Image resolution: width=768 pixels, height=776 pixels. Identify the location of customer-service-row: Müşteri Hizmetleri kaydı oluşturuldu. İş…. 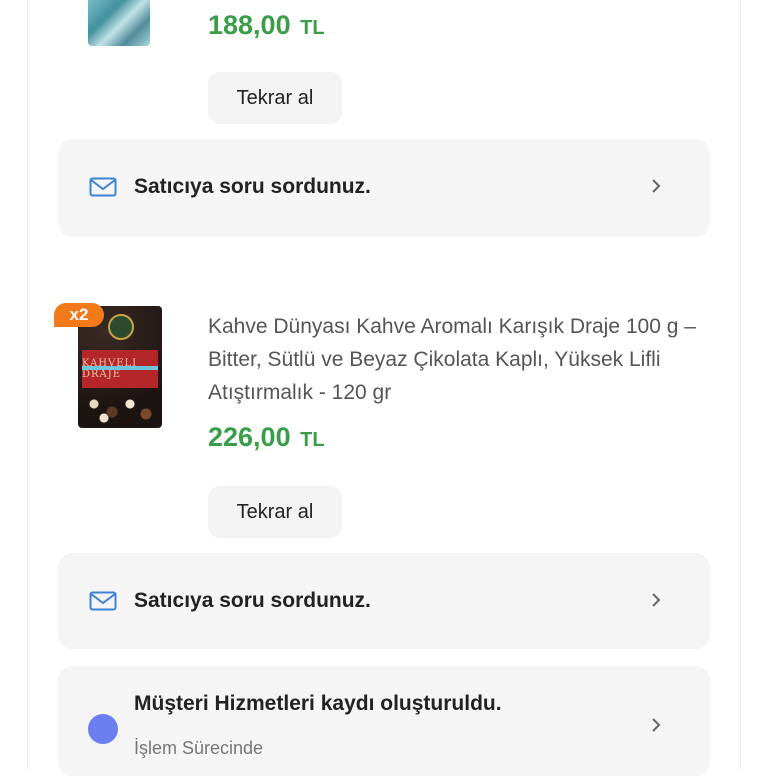
(384, 721).